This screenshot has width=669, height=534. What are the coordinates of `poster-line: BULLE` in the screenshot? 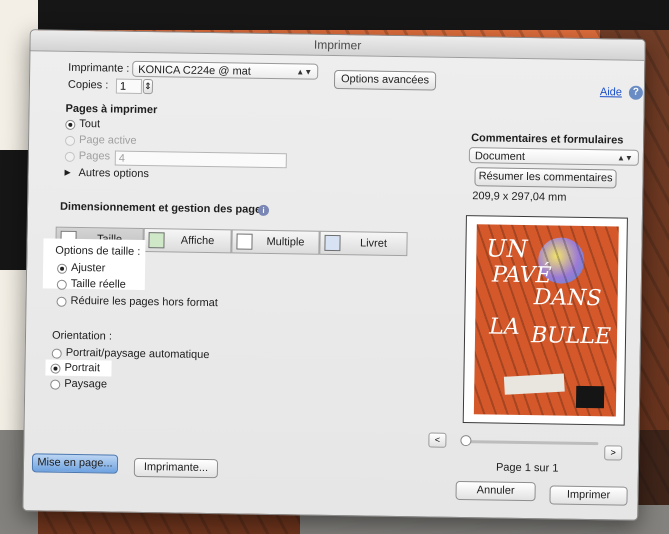 It's located at (571, 336).